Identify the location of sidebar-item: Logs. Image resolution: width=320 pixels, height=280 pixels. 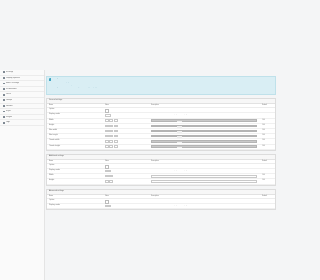
(22, 123).